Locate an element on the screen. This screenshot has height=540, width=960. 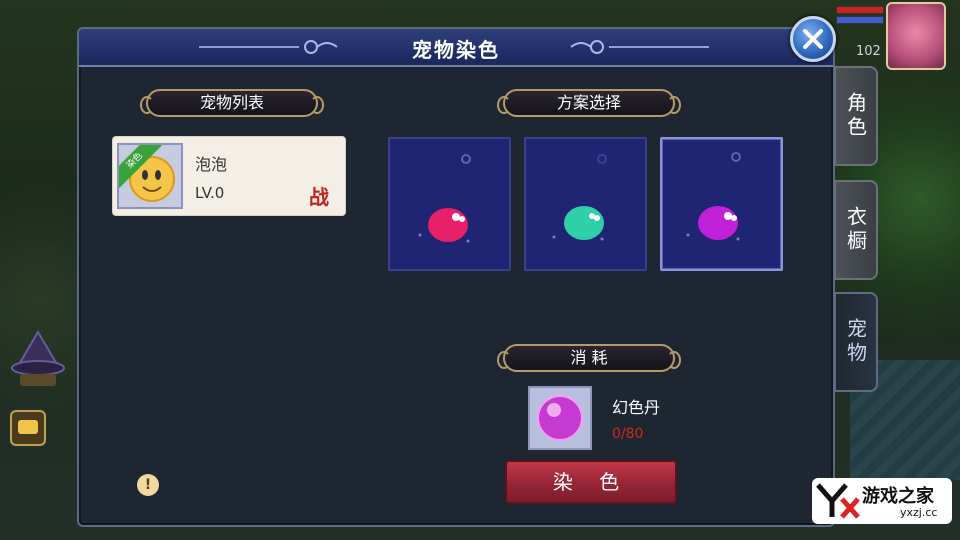
player-level-number: 102 is located at coordinates (868, 51).